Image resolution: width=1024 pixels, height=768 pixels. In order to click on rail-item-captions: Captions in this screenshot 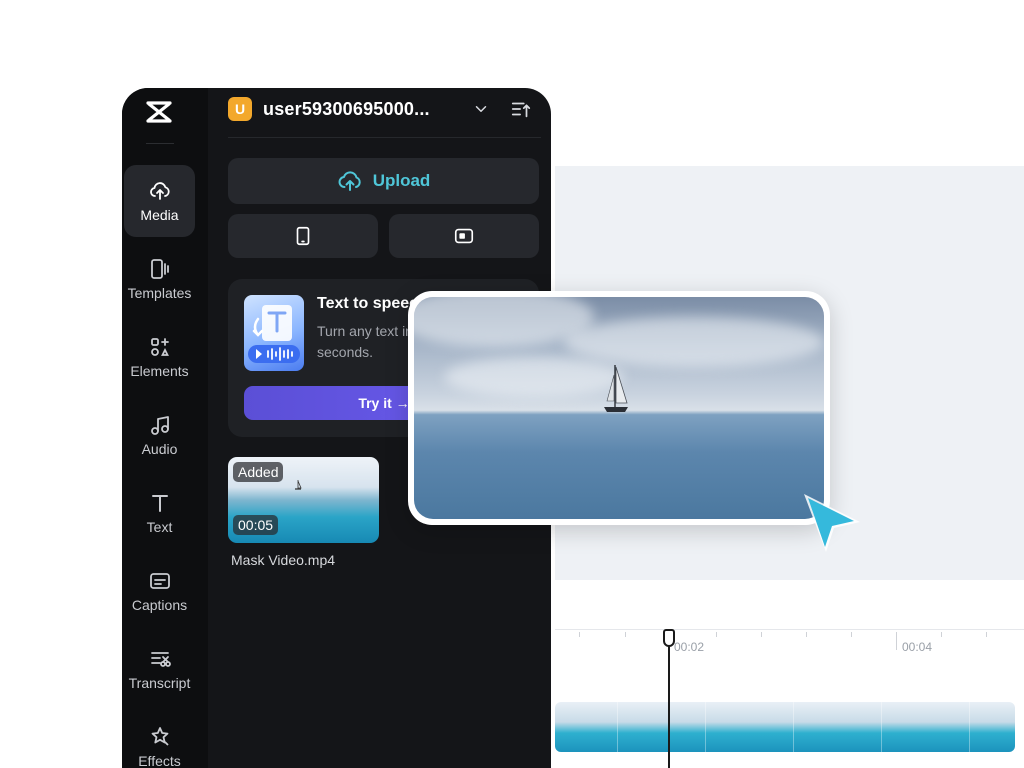, I will do `click(159, 591)`.